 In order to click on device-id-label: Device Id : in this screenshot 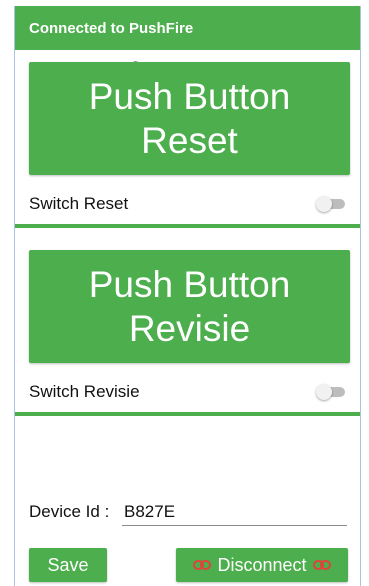, I will do `click(69, 511)`.